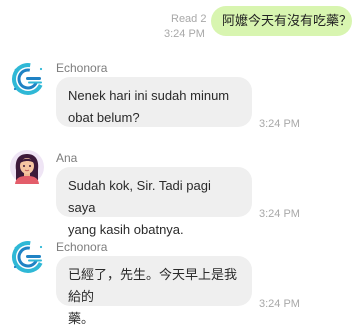  Describe the element at coordinates (126, 229) in the screenshot. I see `message-text-line: yang kasih obatnya.` at that location.